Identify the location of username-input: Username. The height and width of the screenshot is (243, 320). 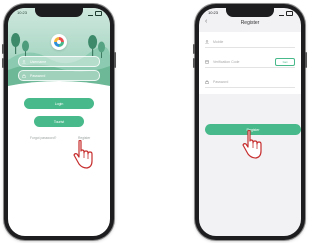
(59, 61).